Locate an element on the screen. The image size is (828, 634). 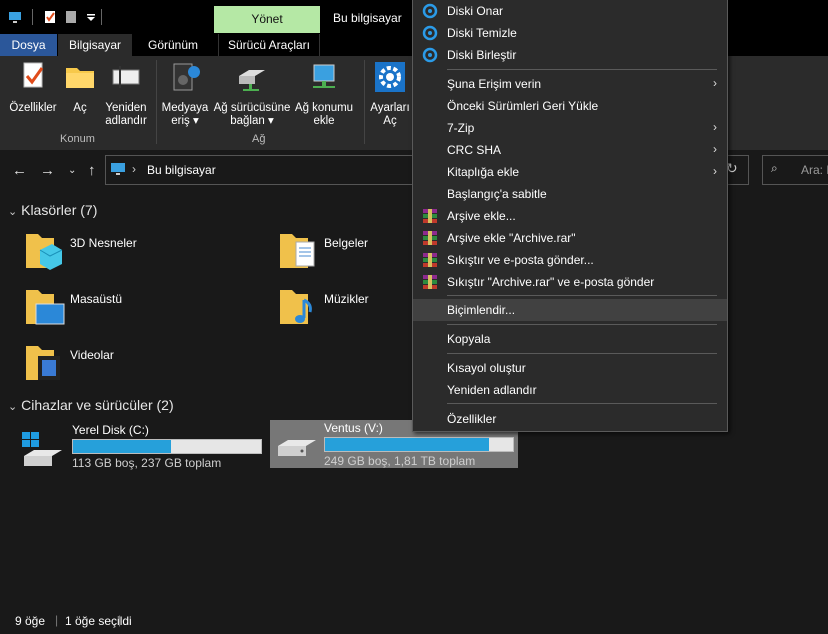
status-bar: 9 öğe | 1 öğe seçildi | is located at coordinates (414, 621).